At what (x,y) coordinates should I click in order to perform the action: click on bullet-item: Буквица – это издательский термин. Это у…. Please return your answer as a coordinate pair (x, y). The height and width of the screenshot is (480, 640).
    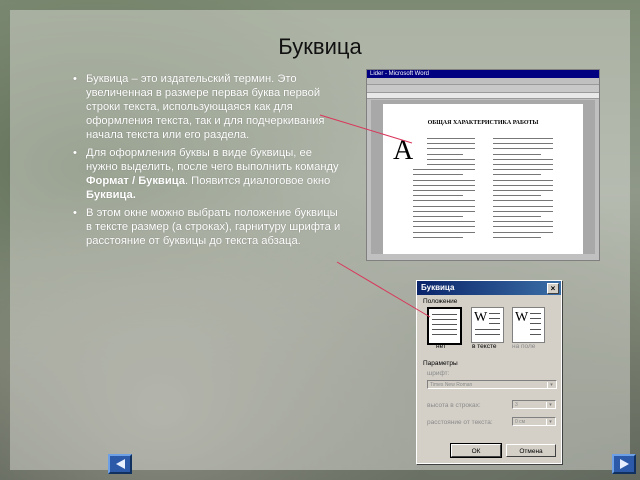
    Looking at the image, I should click on (209, 107).